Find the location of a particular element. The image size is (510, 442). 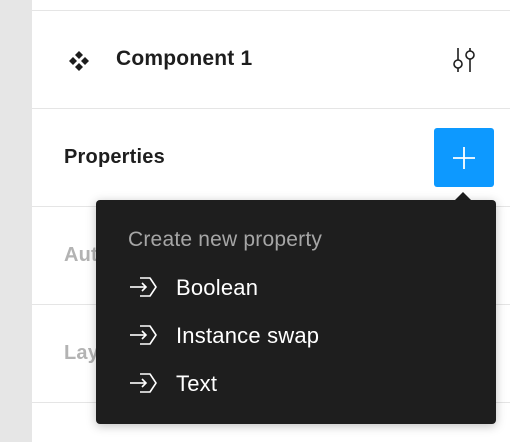

menu-item-instance-swap: Instance swap is located at coordinates (296, 336).